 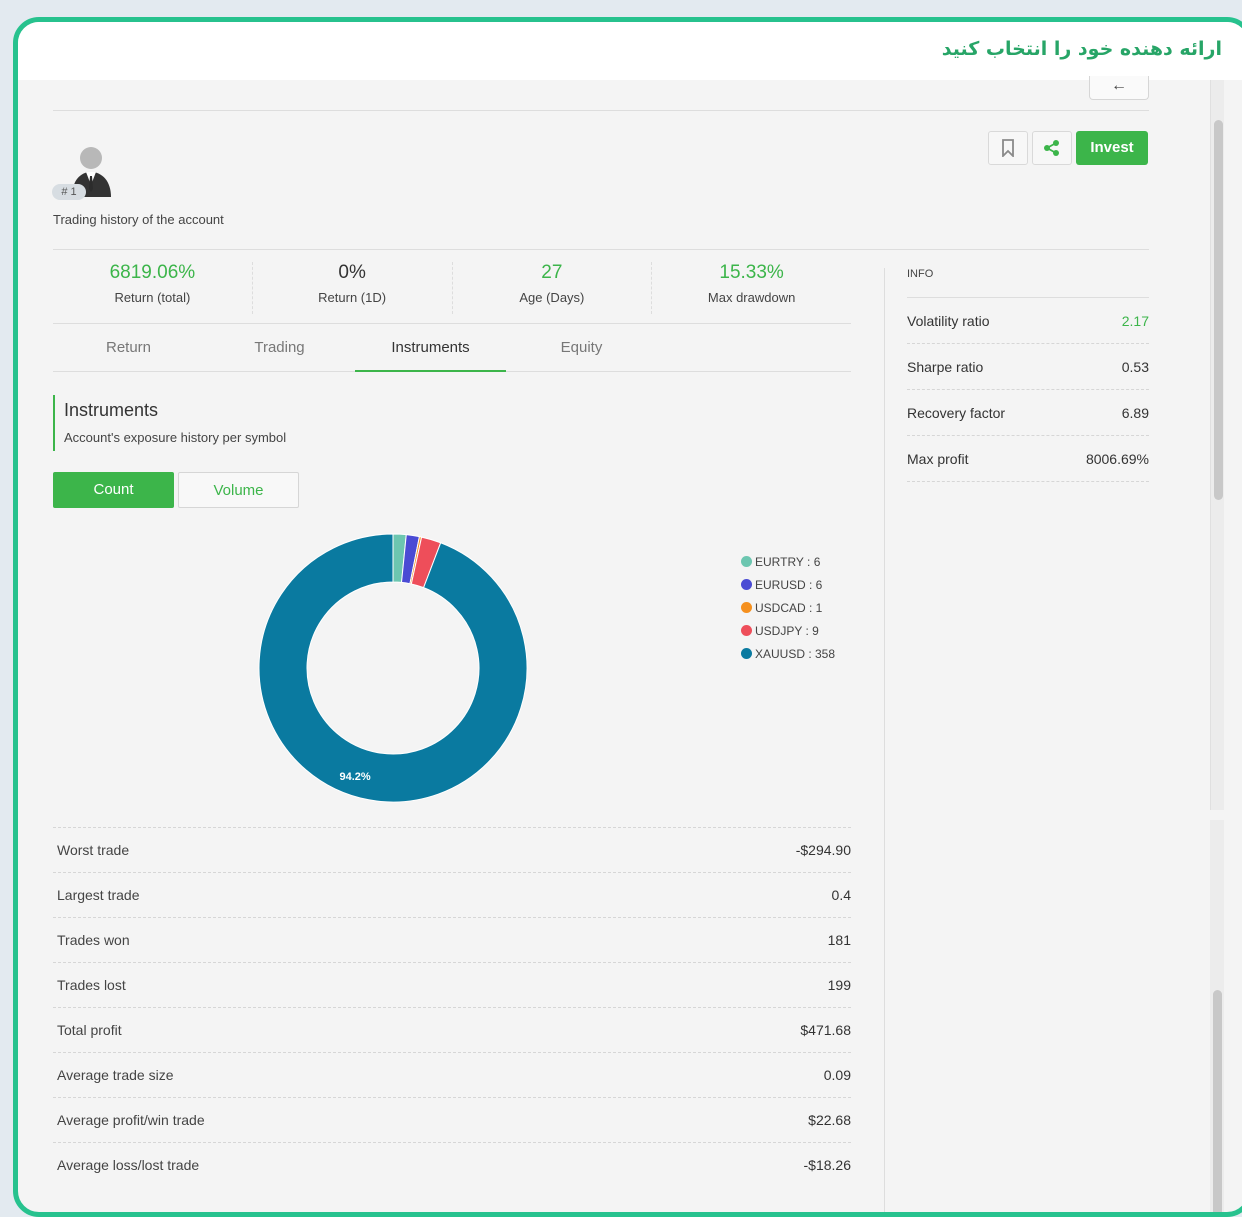 What do you see at coordinates (98, 895) in the screenshot?
I see `metric-label: Largest trade` at bounding box center [98, 895].